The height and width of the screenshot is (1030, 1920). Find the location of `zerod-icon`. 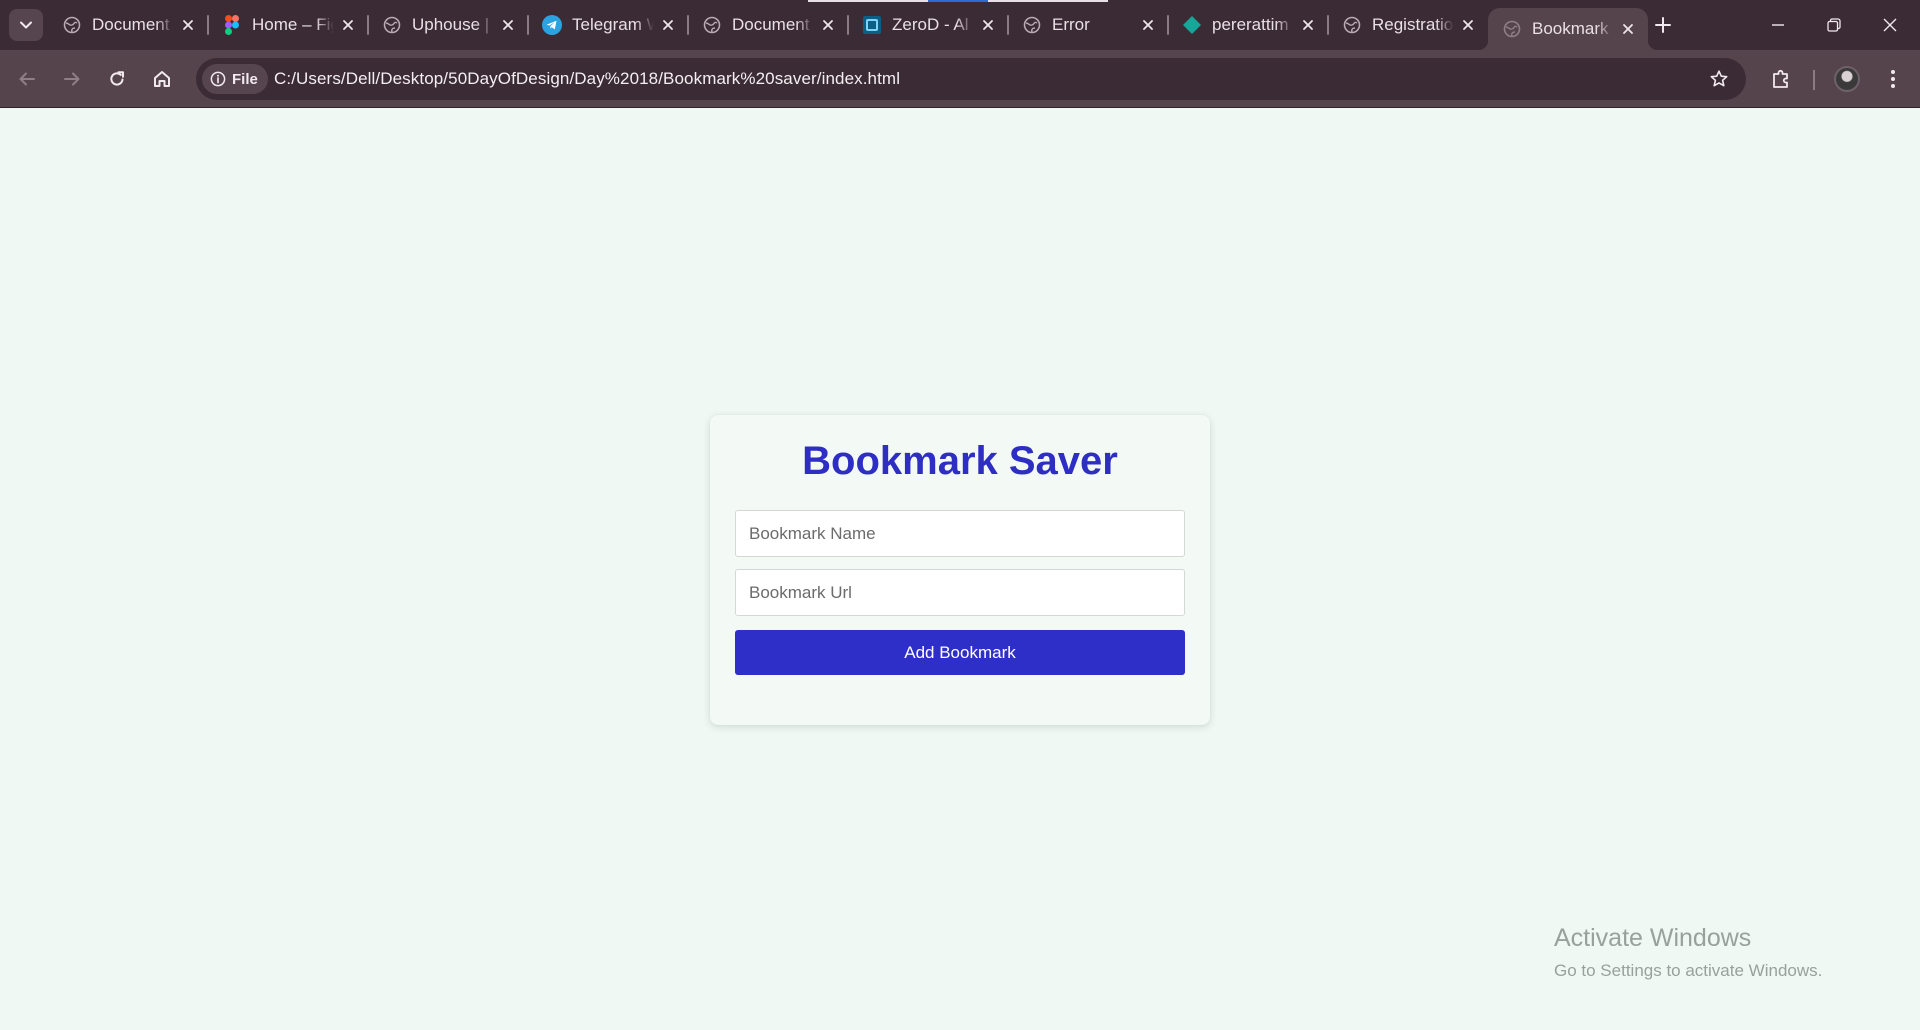

zerod-icon is located at coordinates (872, 25).